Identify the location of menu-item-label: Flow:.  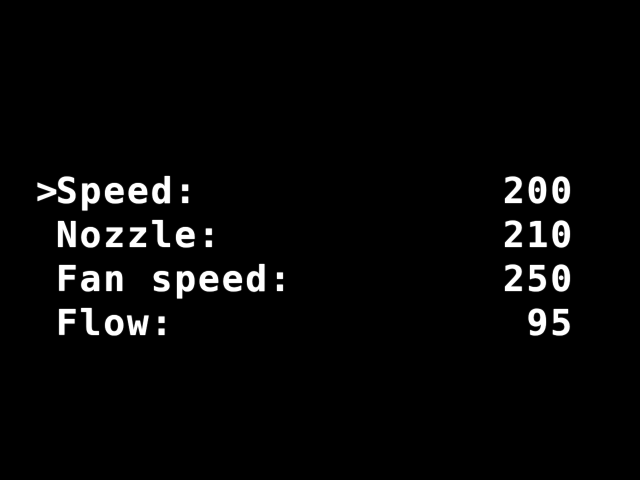
(115, 323).